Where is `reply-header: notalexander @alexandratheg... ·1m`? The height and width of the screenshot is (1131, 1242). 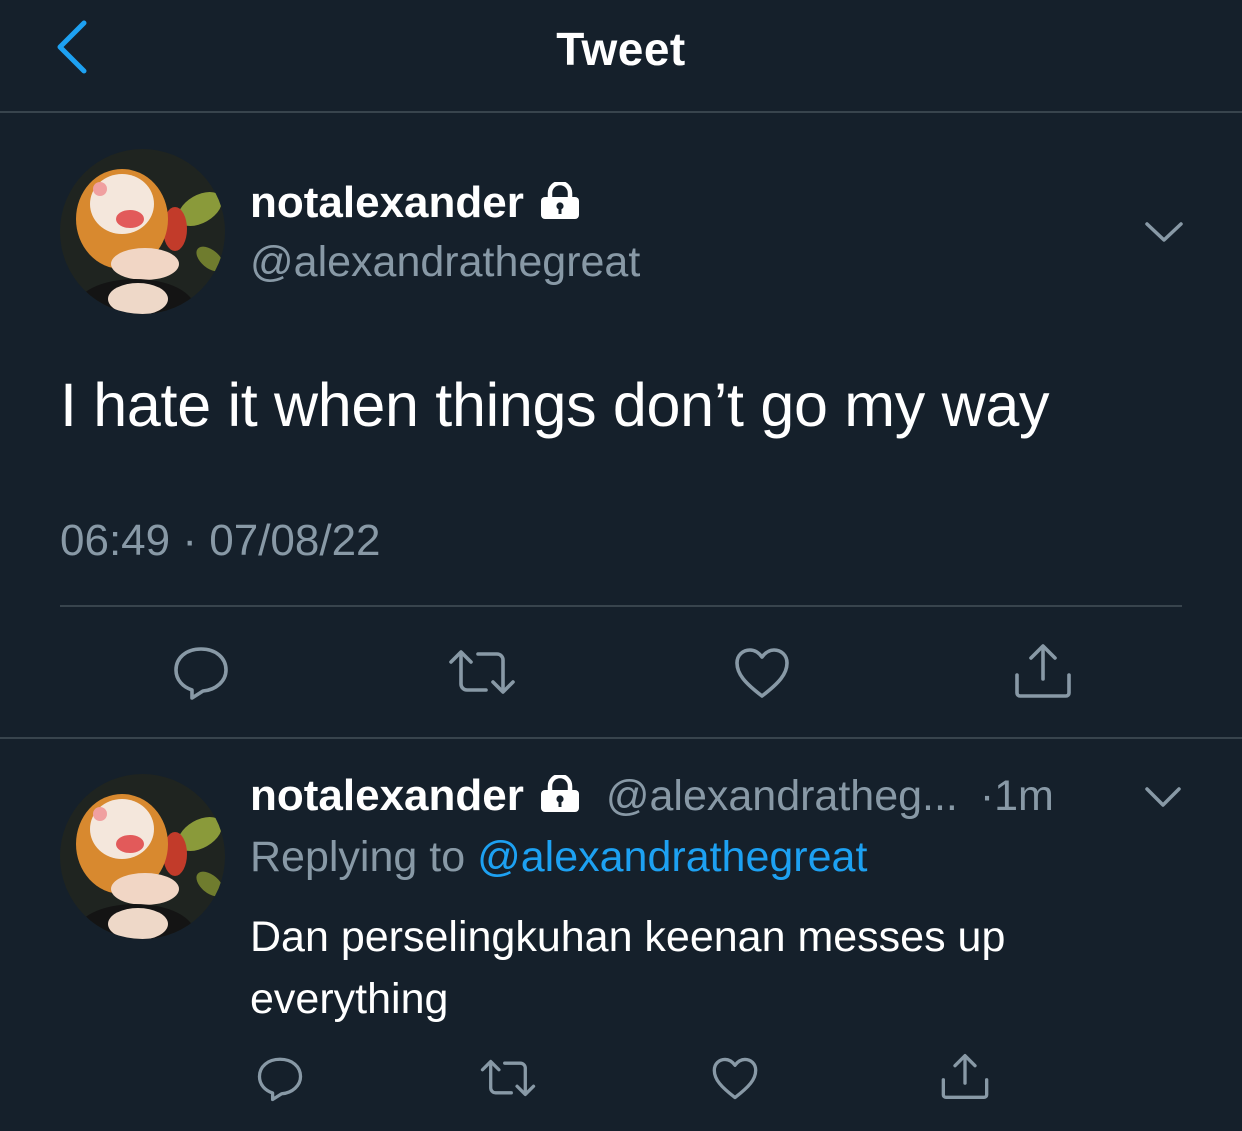
reply-header: notalexander @alexandratheg... ·1m is located at coordinates (652, 797).